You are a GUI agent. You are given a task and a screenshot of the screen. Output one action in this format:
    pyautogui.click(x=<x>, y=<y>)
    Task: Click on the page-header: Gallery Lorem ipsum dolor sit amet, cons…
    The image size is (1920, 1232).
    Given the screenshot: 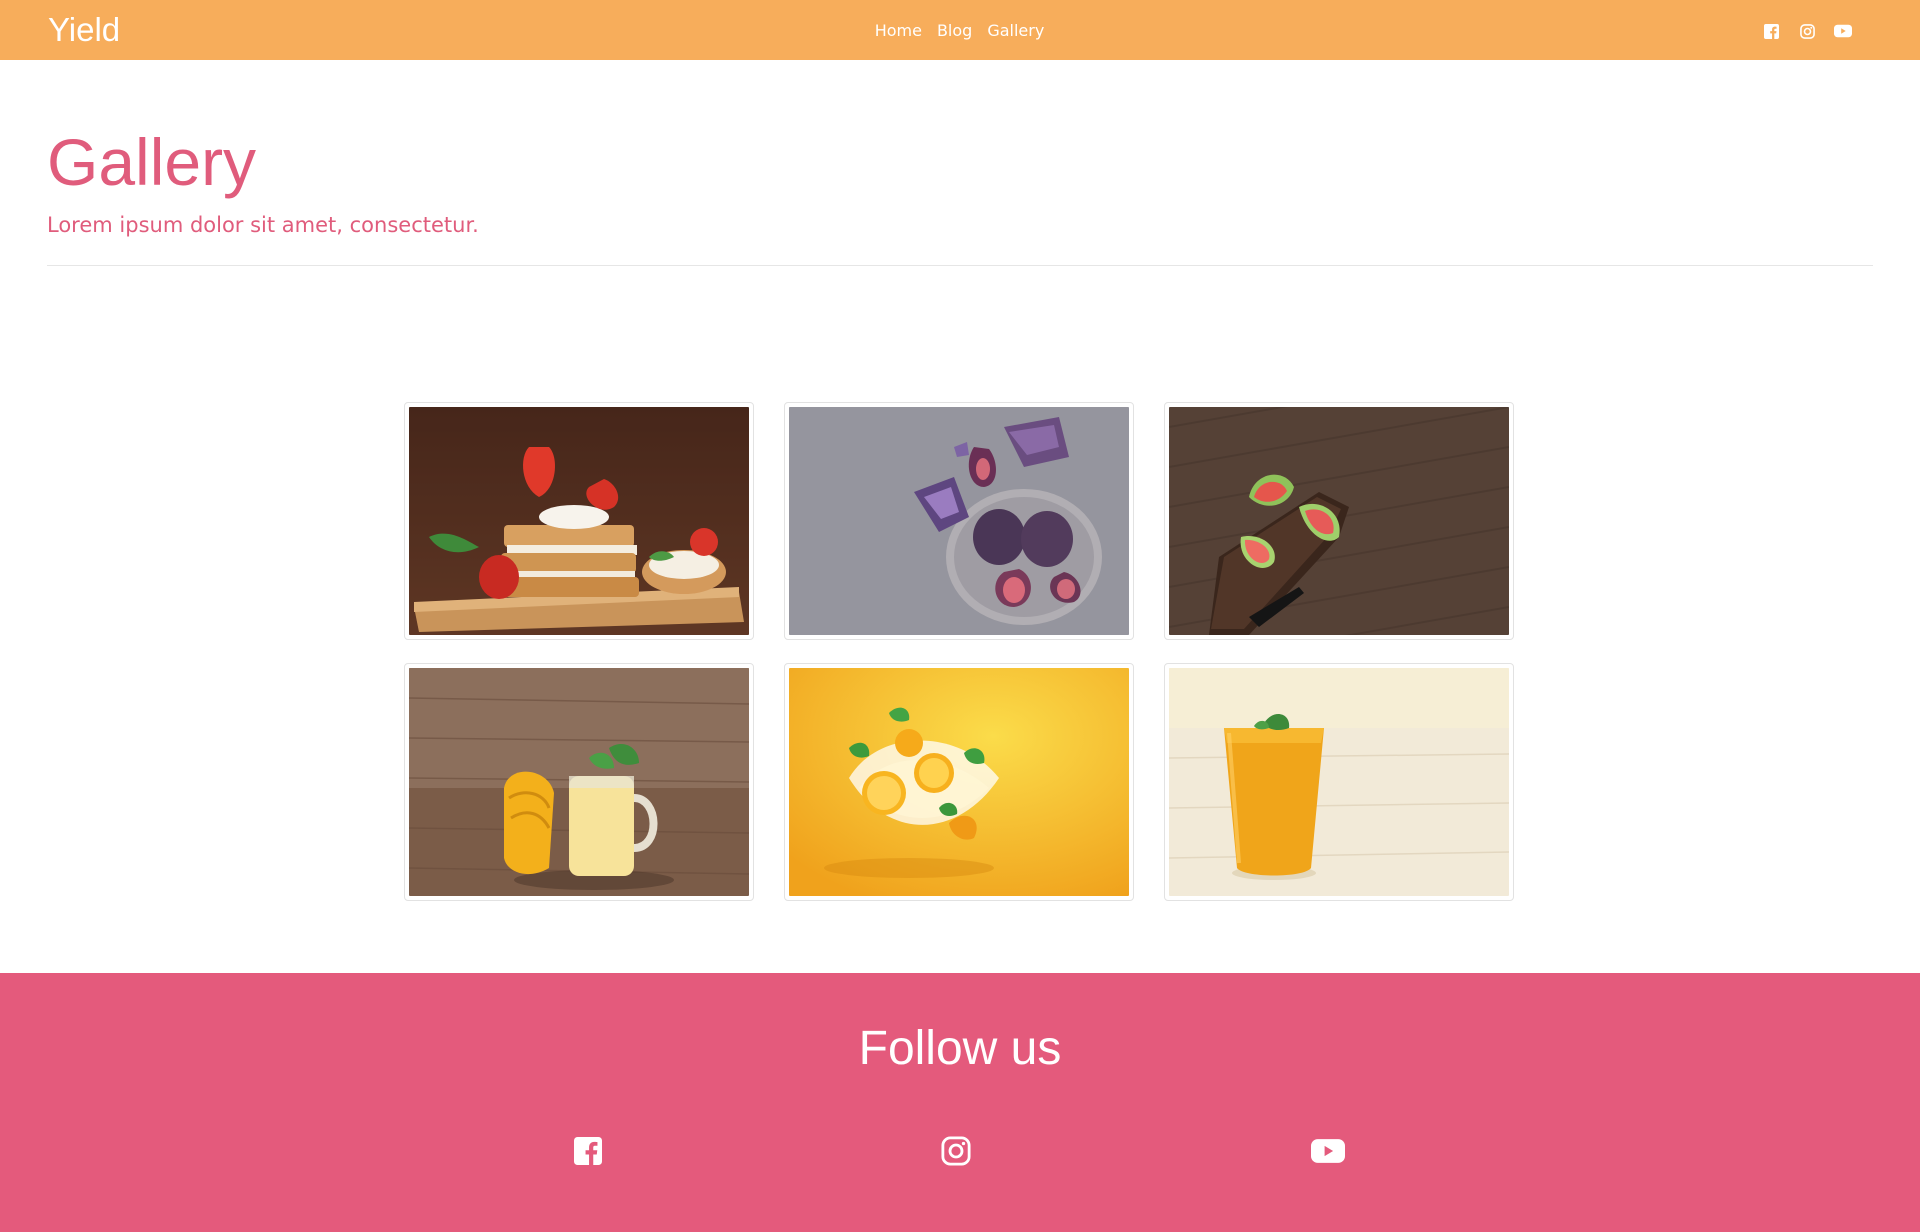 What is the action you would take?
    pyautogui.click(x=960, y=179)
    